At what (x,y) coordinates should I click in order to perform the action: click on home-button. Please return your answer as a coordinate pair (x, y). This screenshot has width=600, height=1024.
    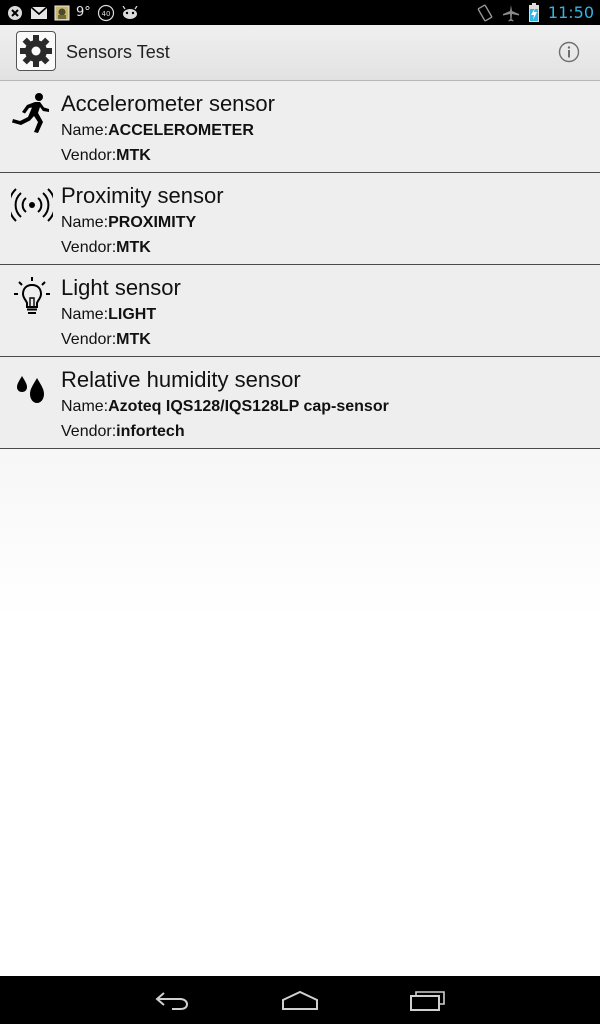
    Looking at the image, I should click on (300, 1000).